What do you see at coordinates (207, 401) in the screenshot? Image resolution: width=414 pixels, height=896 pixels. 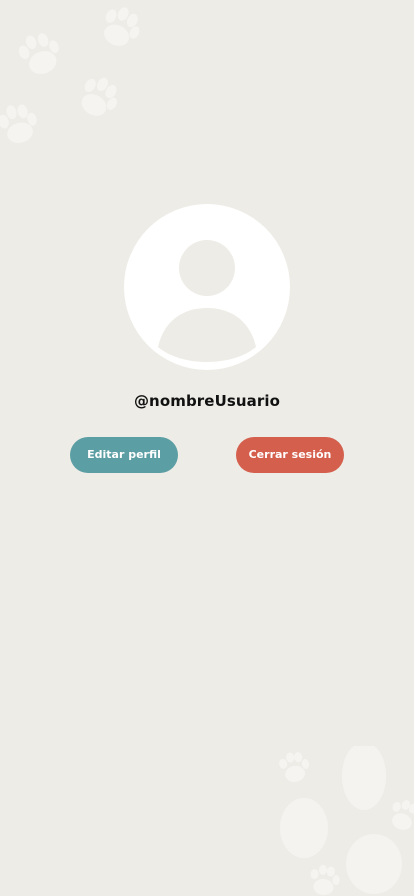 I see `profile-username: @nombreUsuario` at bounding box center [207, 401].